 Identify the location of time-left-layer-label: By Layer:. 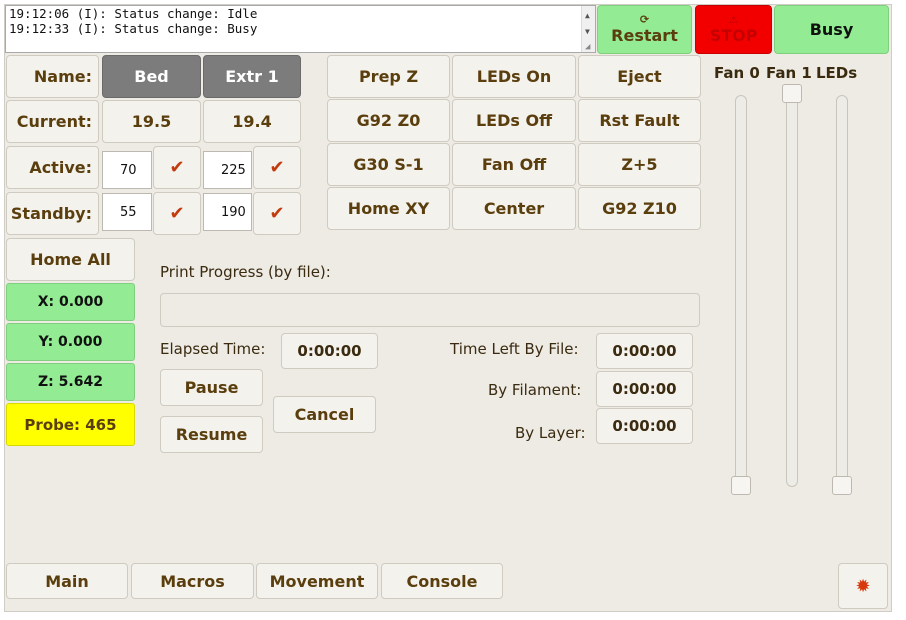
(550, 433).